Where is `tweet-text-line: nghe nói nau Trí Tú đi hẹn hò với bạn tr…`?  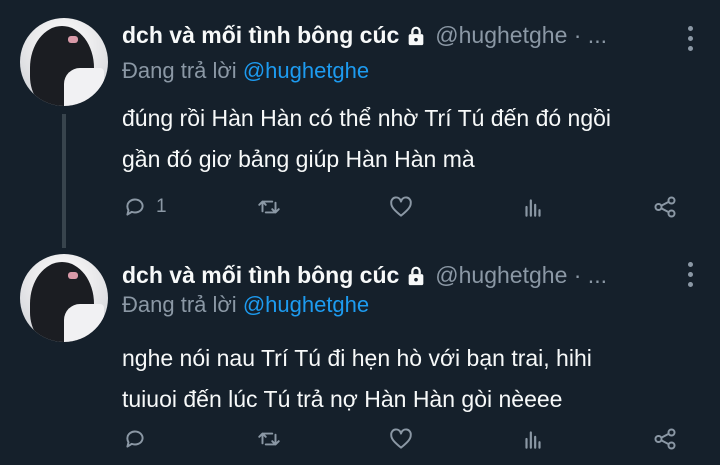
tweet-text-line: nghe nói nau Trí Tú đi hẹn hò với bạn tr… is located at coordinates (357, 358).